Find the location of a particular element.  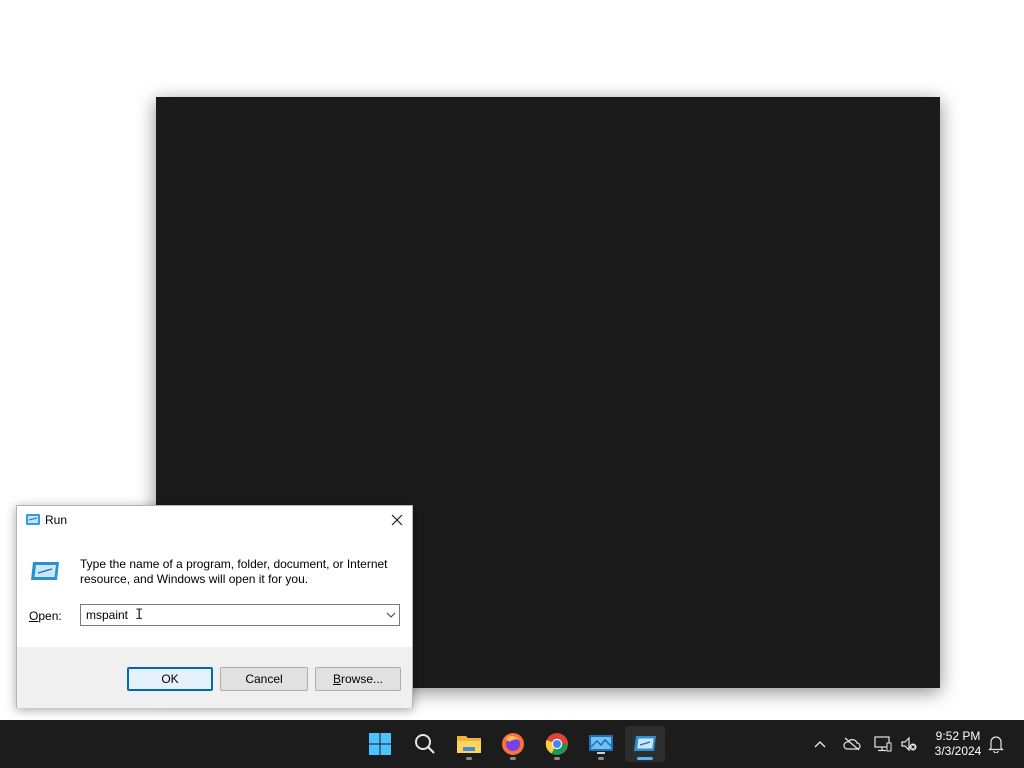

search-icon is located at coordinates (425, 744).